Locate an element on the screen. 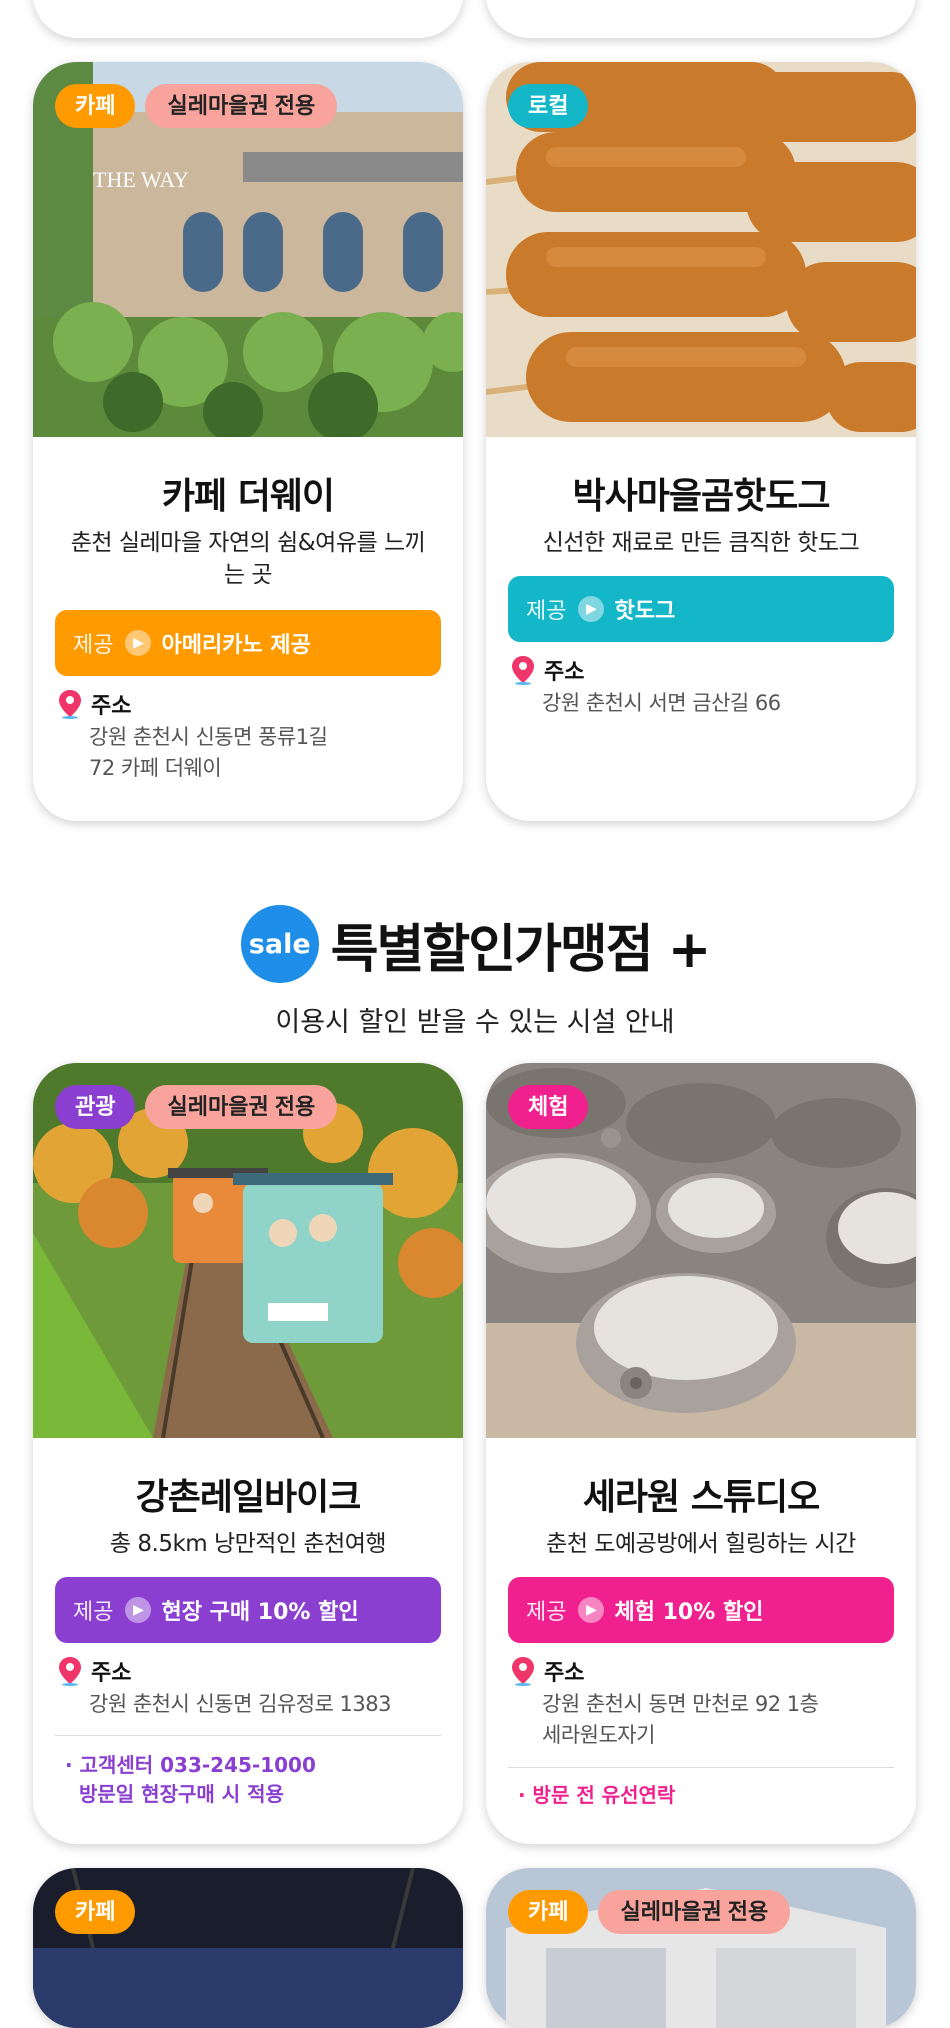 The height and width of the screenshot is (2028, 950). category-badge: 로컬 is located at coordinates (548, 106).